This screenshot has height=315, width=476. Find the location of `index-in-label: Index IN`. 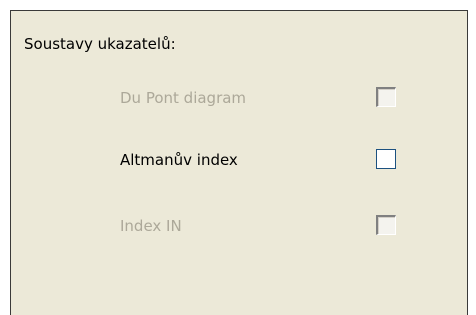

index-in-label: Index IN is located at coordinates (151, 226).